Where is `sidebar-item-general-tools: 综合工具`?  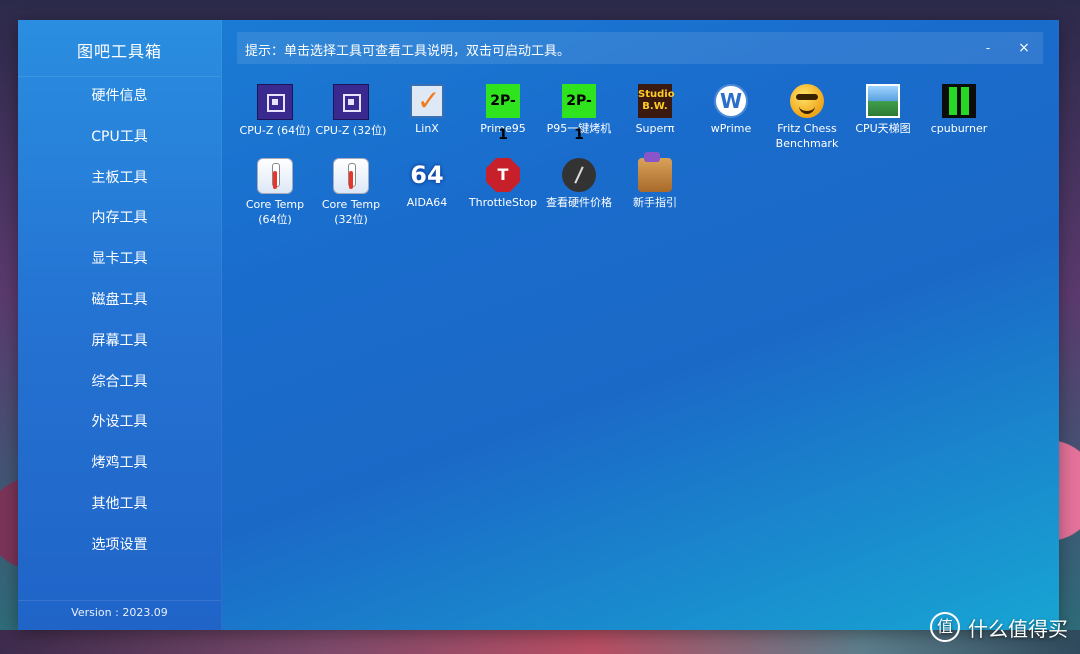
sidebar-item-general-tools: 综合工具 is located at coordinates (119, 382).